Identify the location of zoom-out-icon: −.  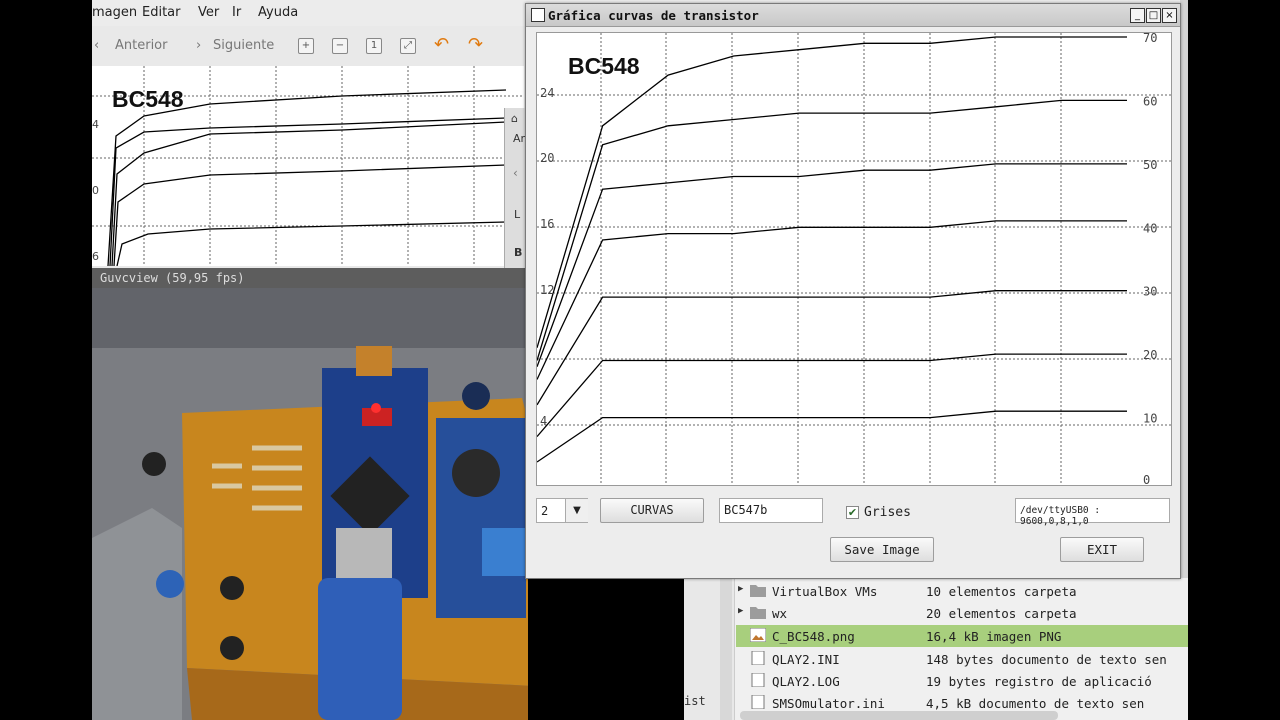
(340, 46).